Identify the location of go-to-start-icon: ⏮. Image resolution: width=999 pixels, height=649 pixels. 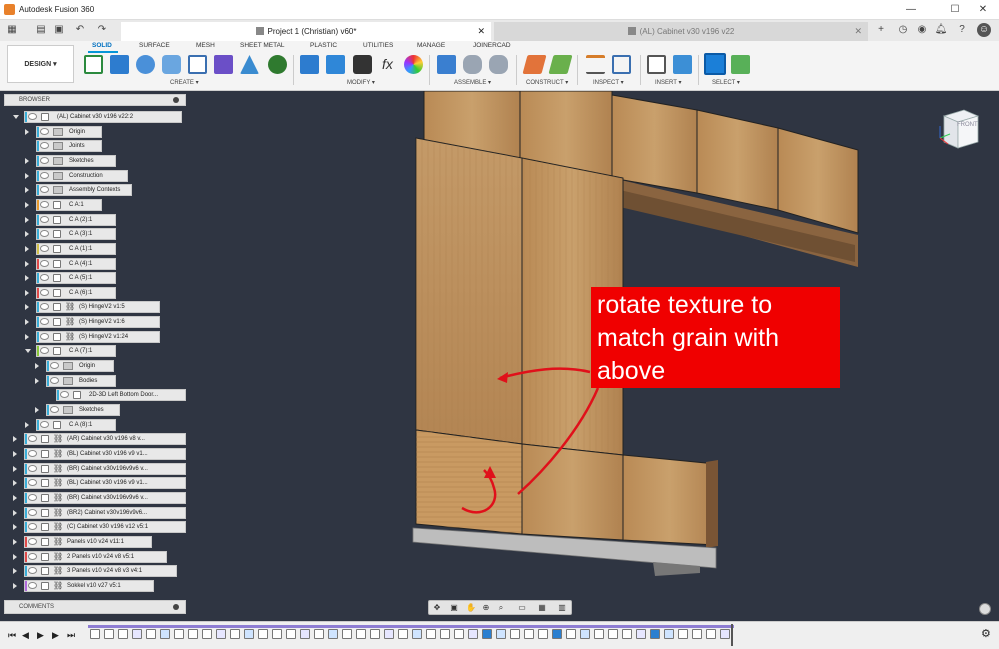
(12, 635).